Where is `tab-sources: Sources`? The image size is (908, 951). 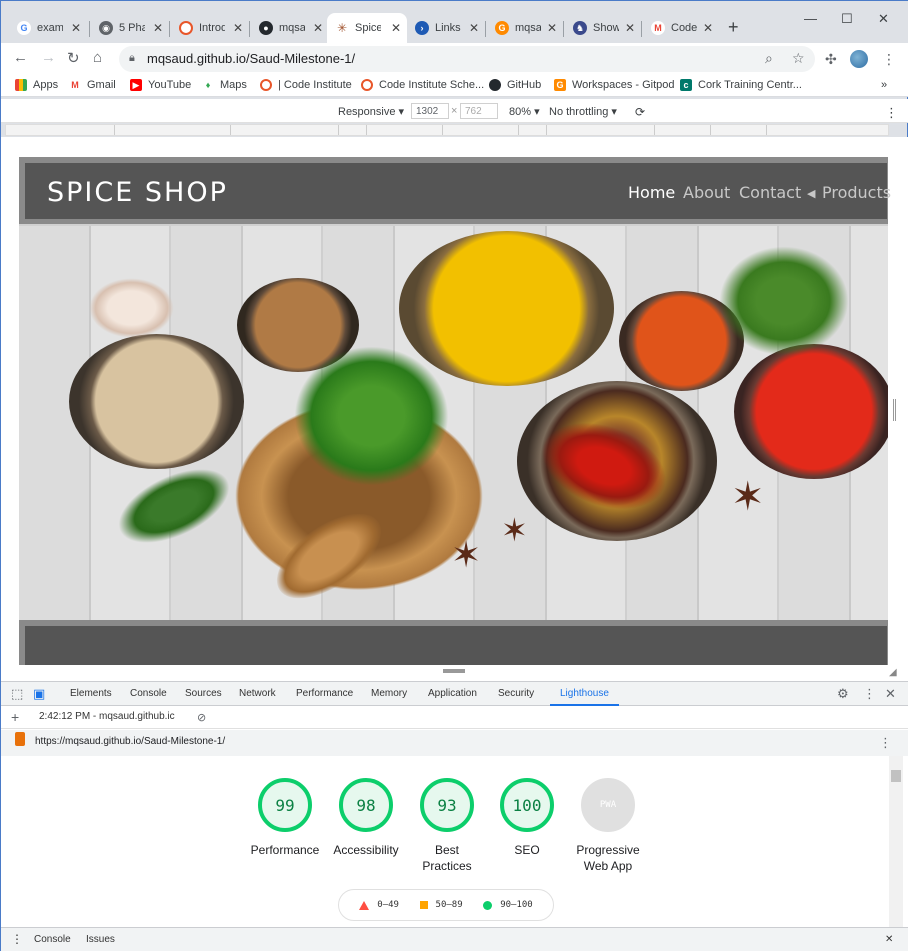 tab-sources: Sources is located at coordinates (203, 693).